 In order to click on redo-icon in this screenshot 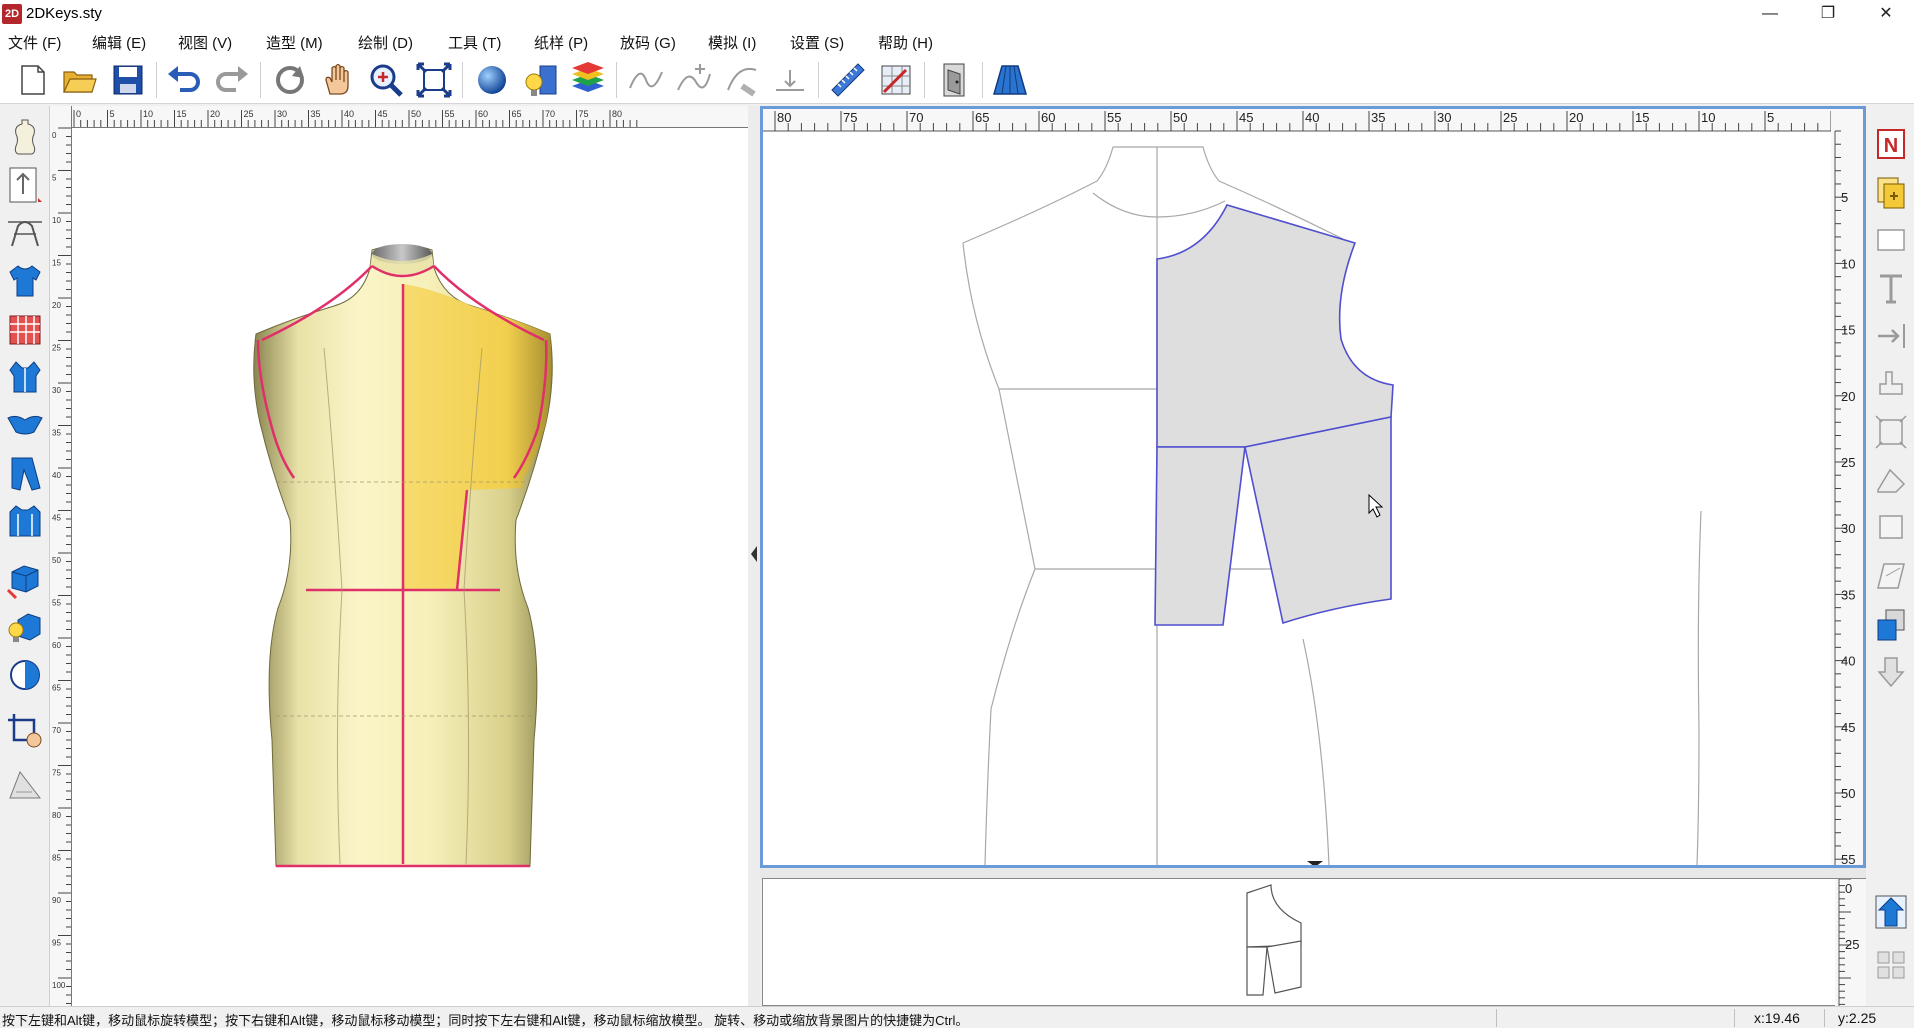, I will do `click(232, 80)`.